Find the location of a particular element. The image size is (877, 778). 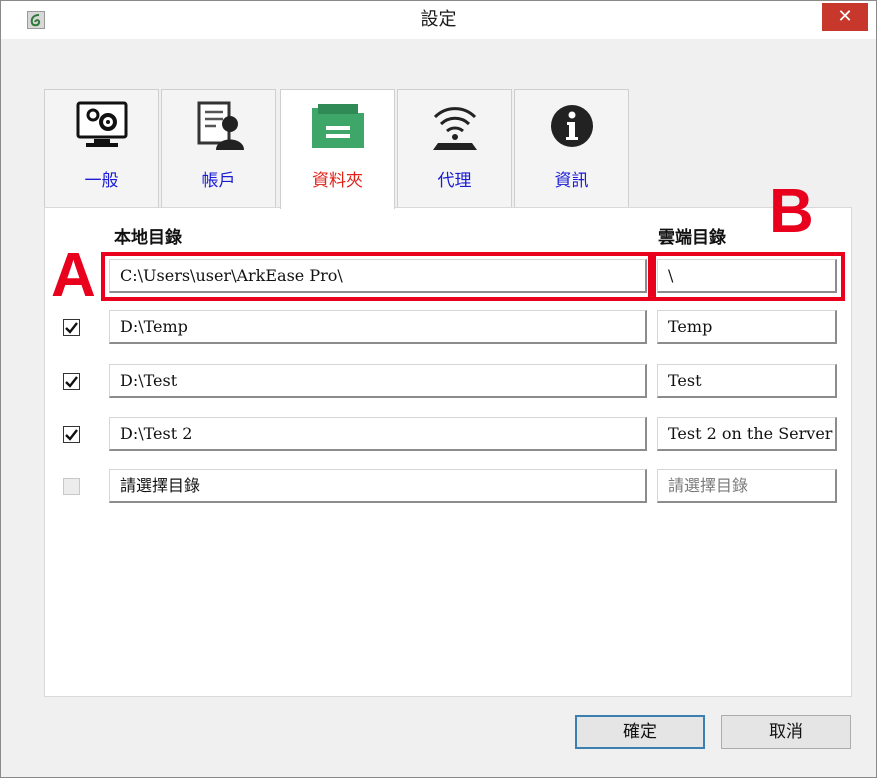

remote-folder-field: Temp is located at coordinates (747, 327).